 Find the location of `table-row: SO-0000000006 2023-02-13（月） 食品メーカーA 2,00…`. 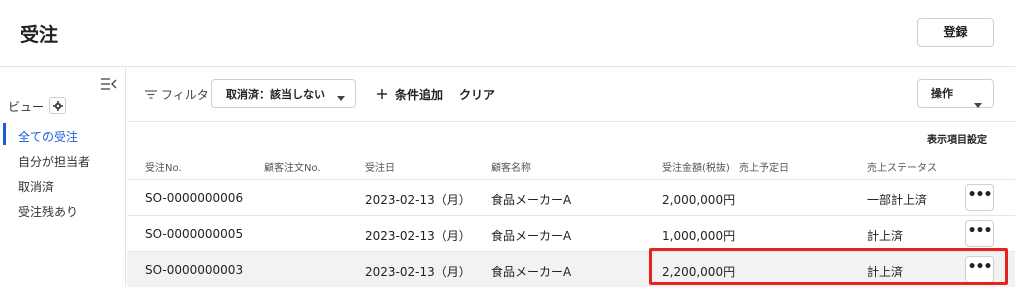

table-row: SO-0000000006 2023-02-13（月） 食品メーカーA 2,00… is located at coordinates (571, 198).